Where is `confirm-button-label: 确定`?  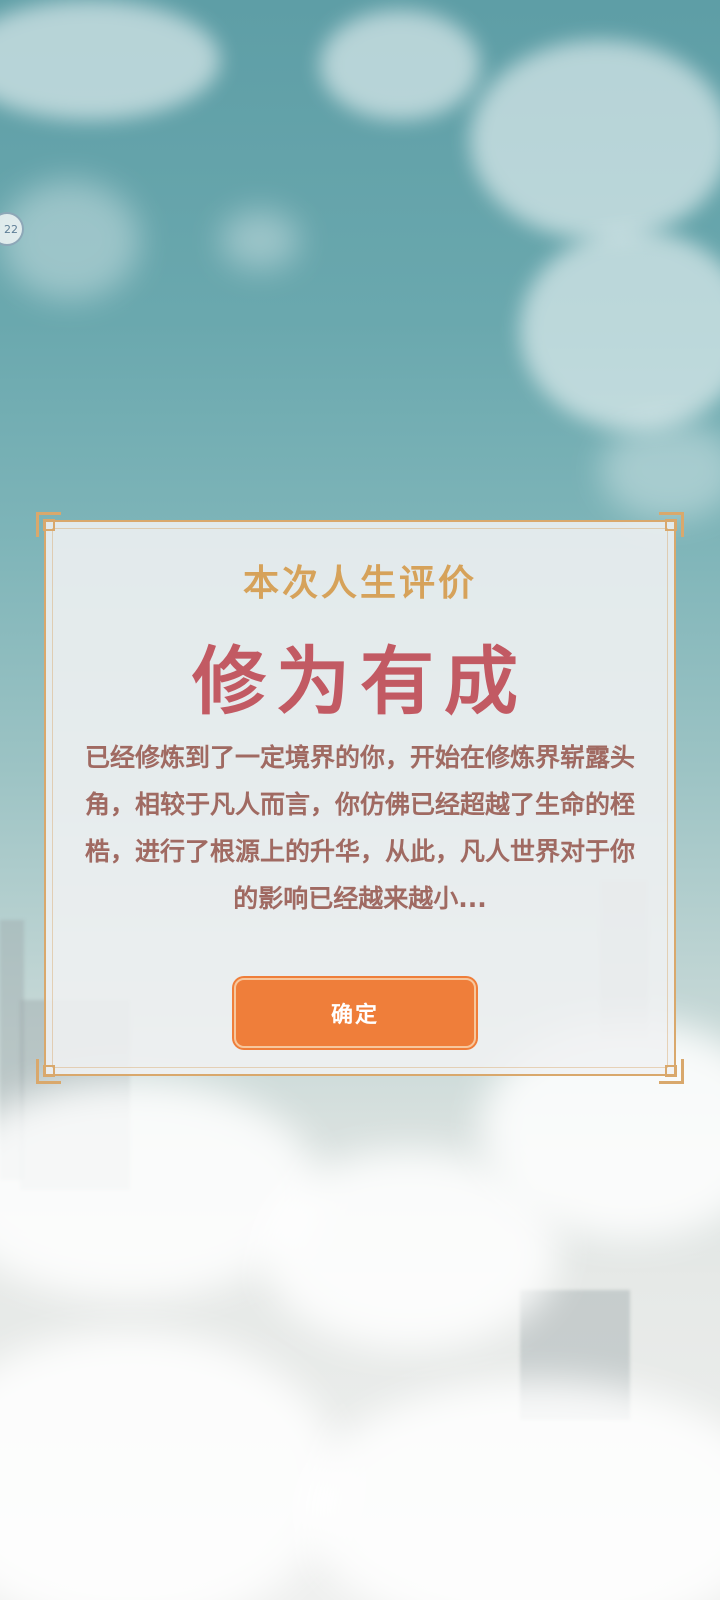 confirm-button-label: 确定 is located at coordinates (354, 1015).